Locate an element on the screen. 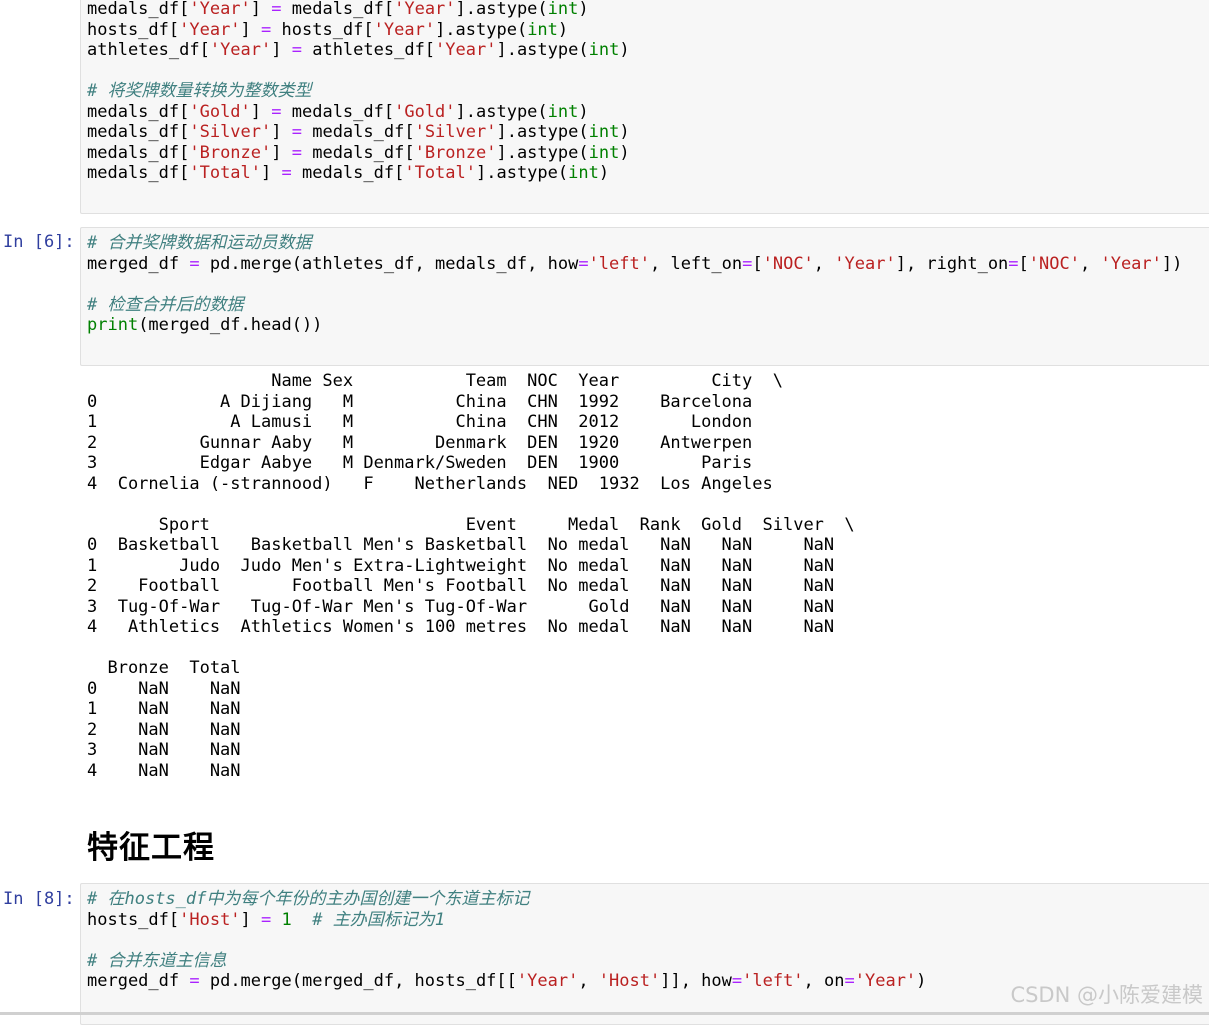 The width and height of the screenshot is (1209, 1025). code-token: 'Total' is located at coordinates (440, 173).